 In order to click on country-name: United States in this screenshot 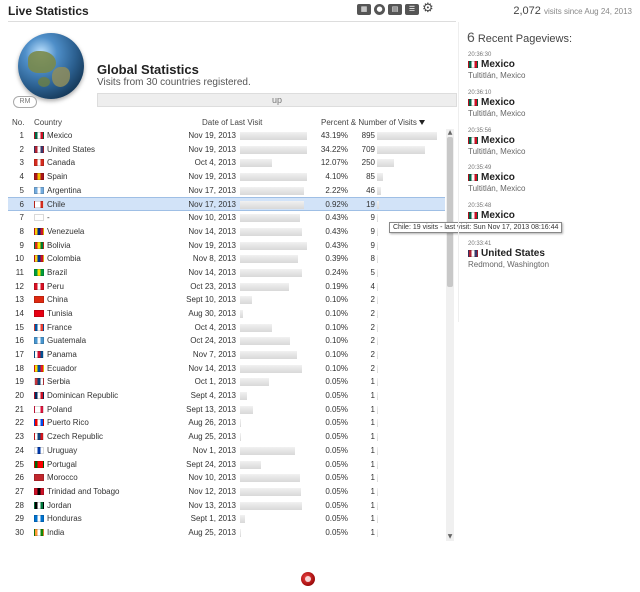, I will do `click(71, 149)`.